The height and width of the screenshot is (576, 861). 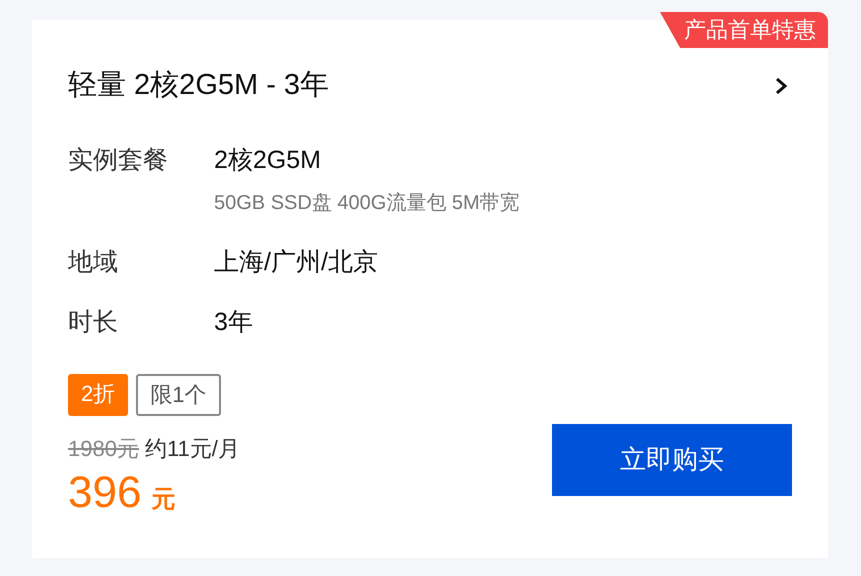 I want to click on chevron-right-icon, so click(x=781, y=86).